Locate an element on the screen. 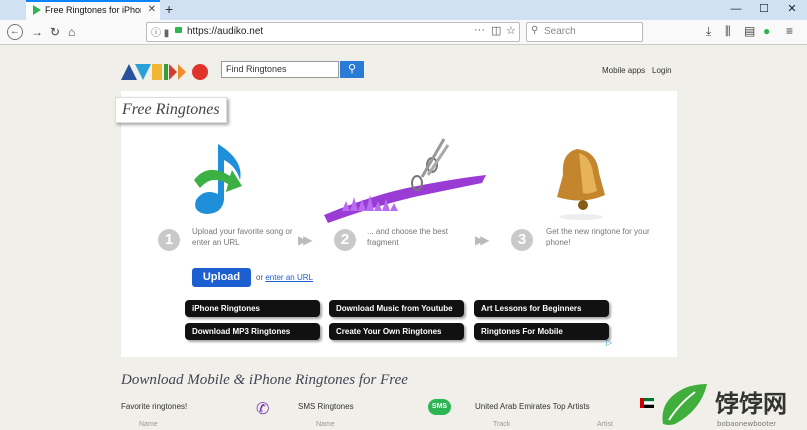 Image resolution: width=807 pixels, height=430 pixels. sms-icon: SMS is located at coordinates (439, 407).